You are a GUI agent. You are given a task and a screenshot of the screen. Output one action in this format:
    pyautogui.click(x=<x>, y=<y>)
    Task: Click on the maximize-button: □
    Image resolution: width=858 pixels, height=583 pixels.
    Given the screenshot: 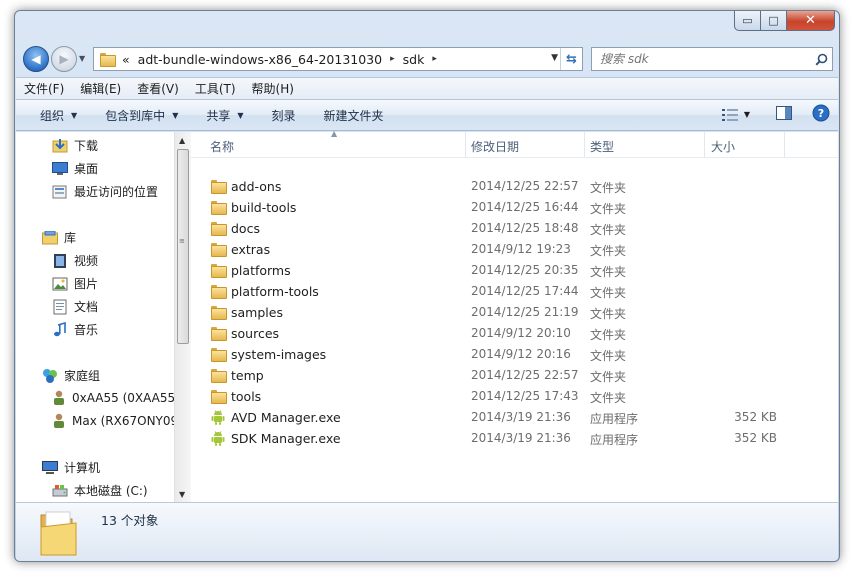 What is the action you would take?
    pyautogui.click(x=774, y=21)
    